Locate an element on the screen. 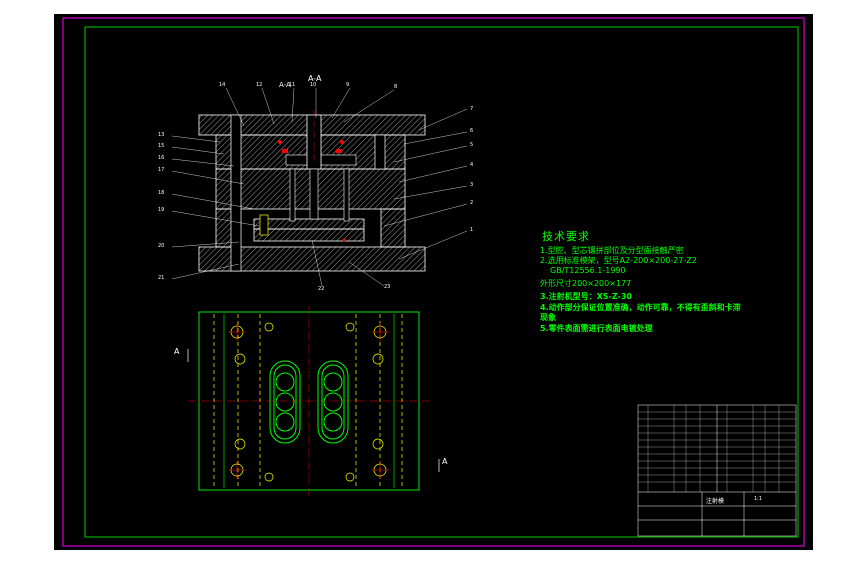 Image resolution: width=867 pixels, height=562 pixels. balloon: 7 is located at coordinates (472, 109).